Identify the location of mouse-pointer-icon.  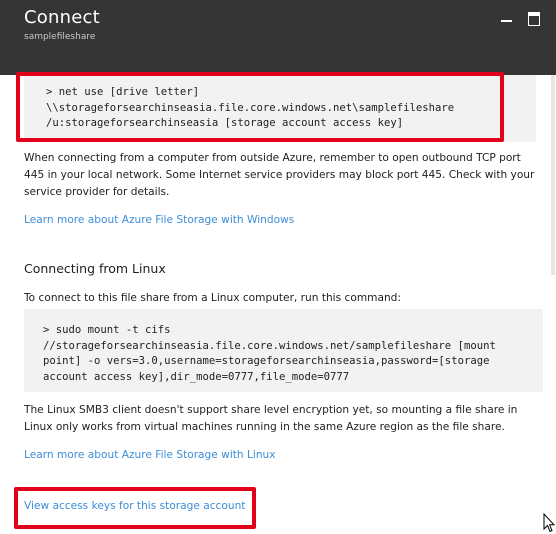
(549, 523).